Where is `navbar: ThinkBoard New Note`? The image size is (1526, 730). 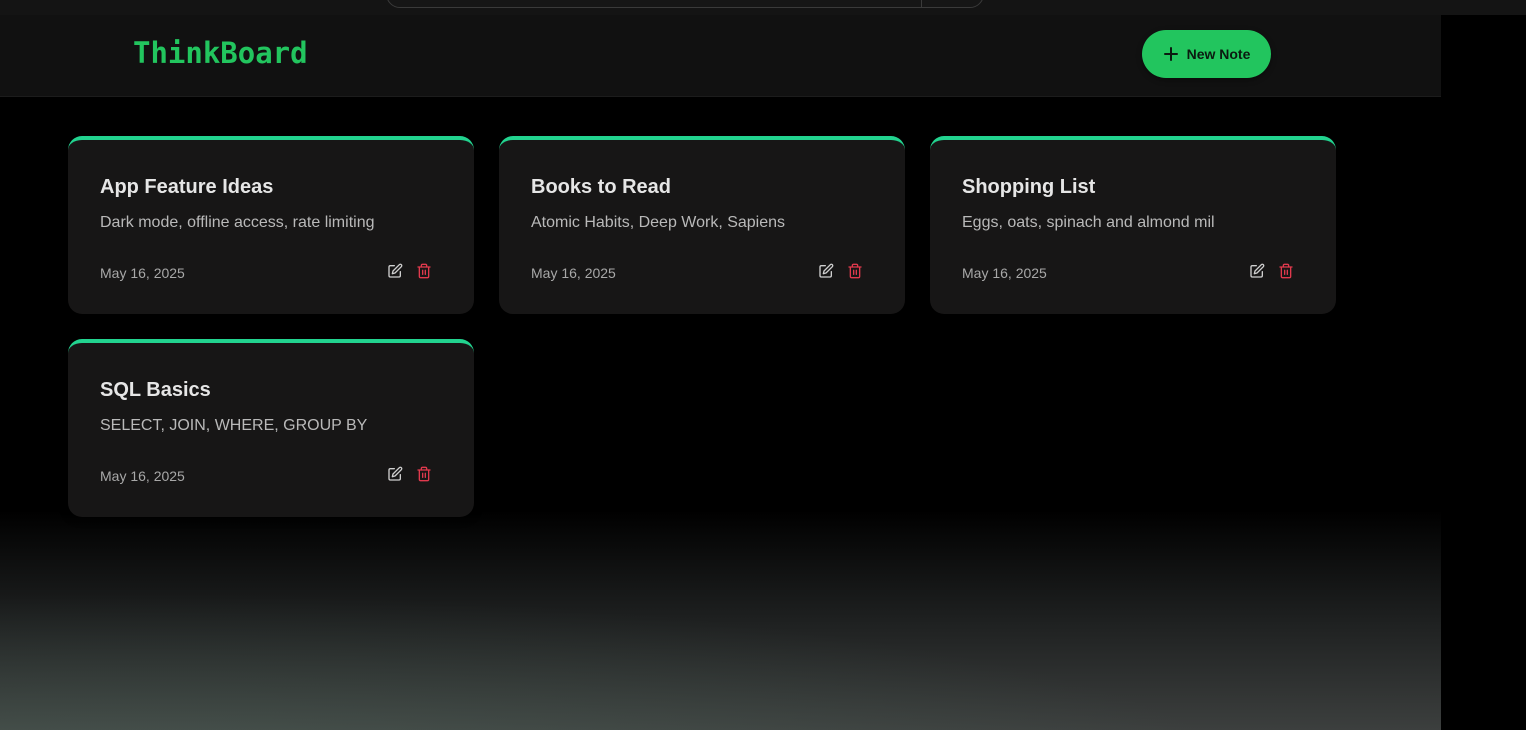
navbar: ThinkBoard New Note is located at coordinates (720, 56).